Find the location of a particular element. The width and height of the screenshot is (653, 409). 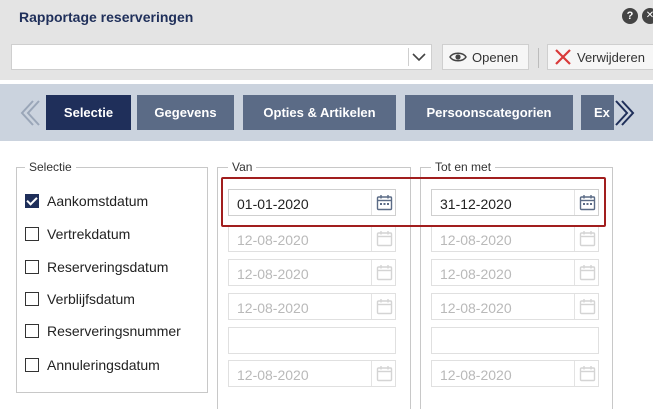

from-date-vertrek: 12-08-2020 is located at coordinates (312, 238).